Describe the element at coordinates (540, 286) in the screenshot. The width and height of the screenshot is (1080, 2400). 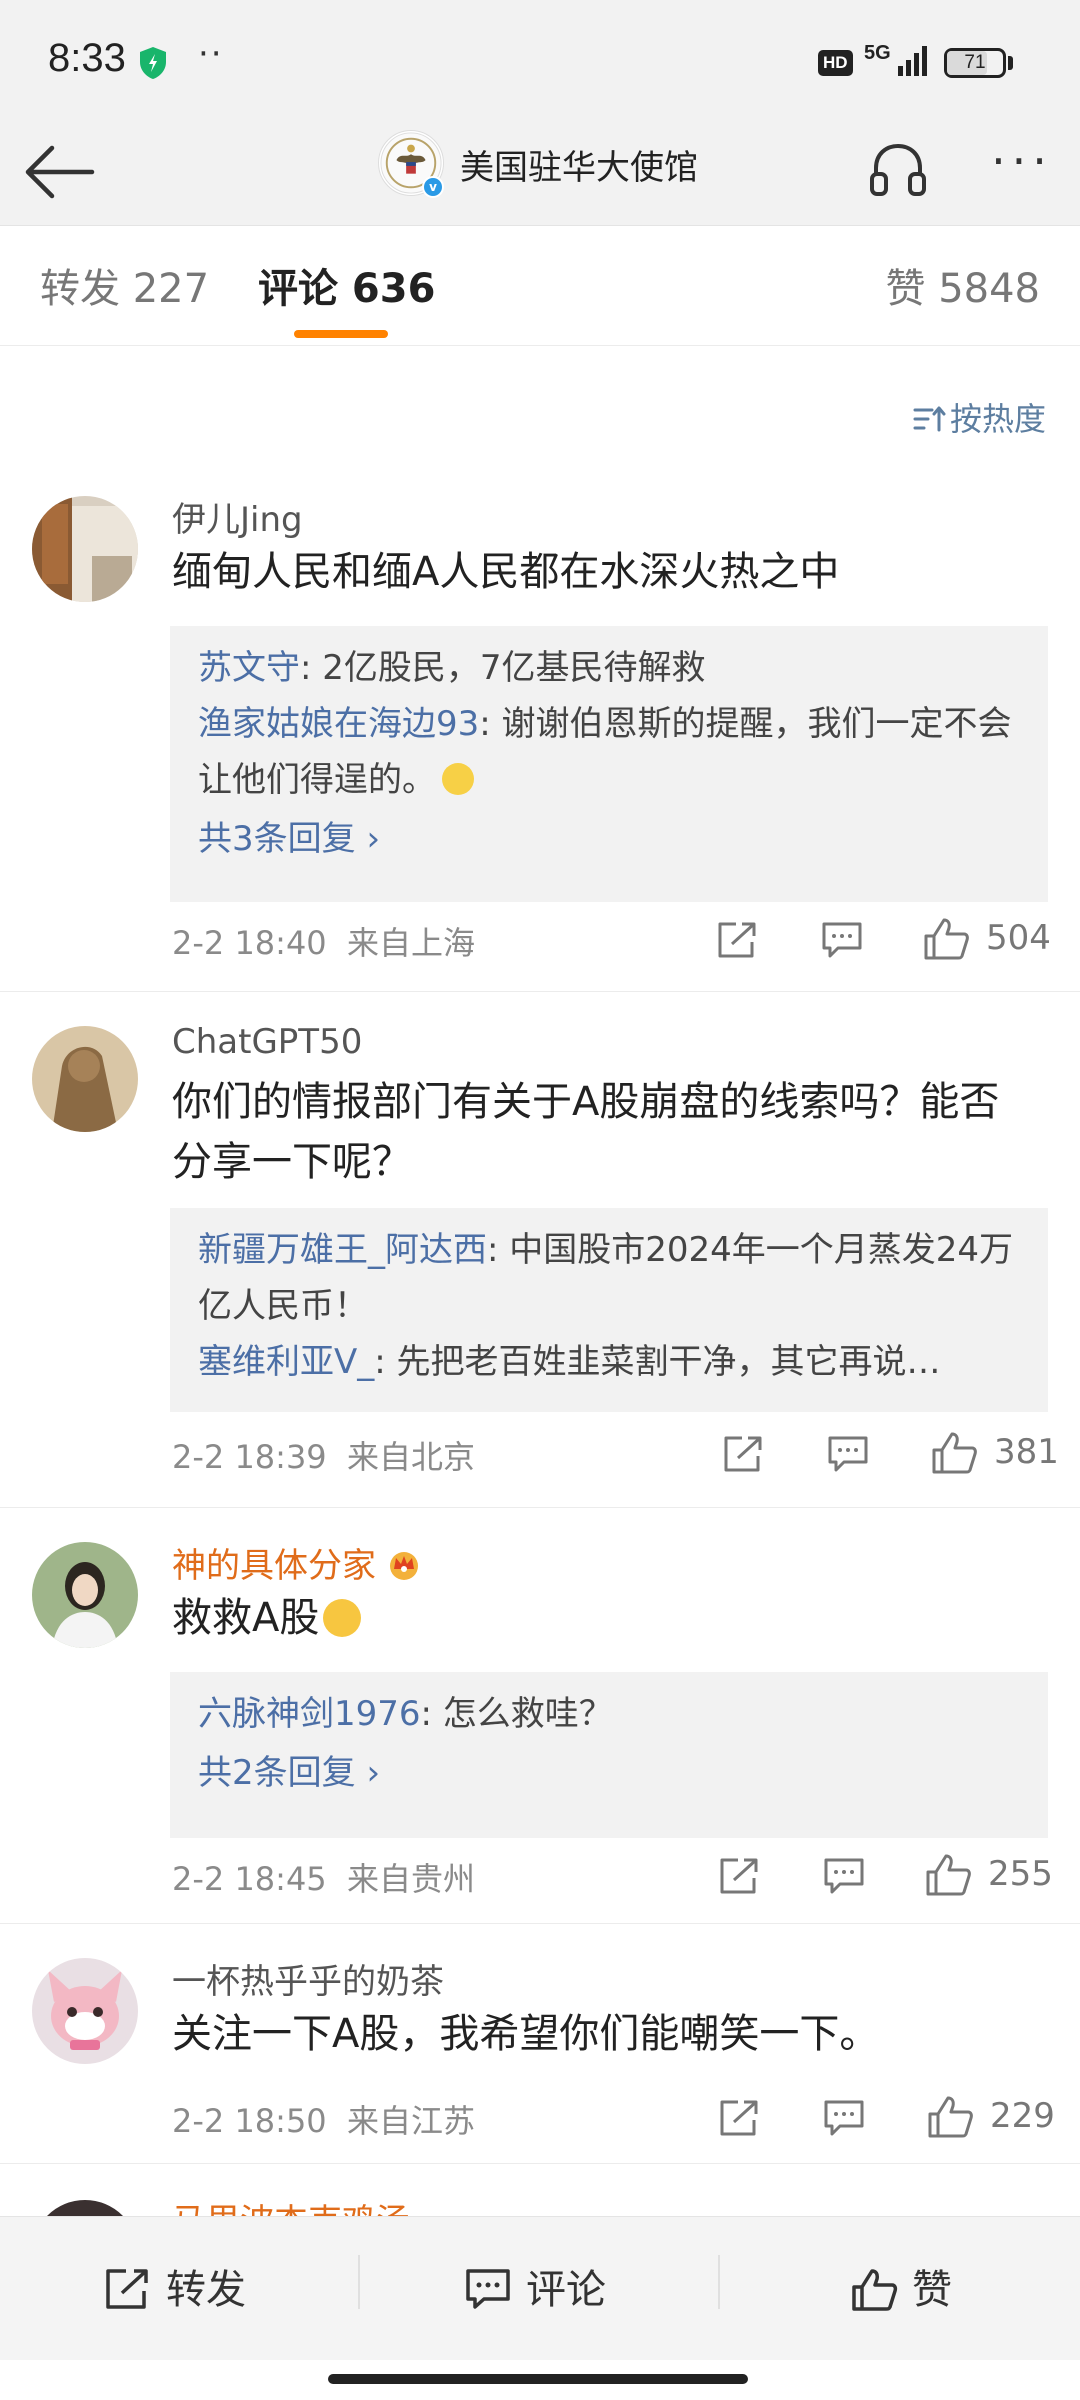
I see `tab-bar: 转发 227 评论 636 赞 5848` at that location.